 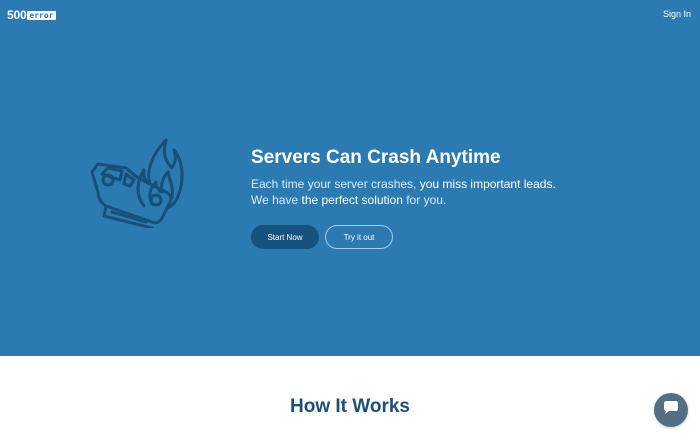 What do you see at coordinates (487, 184) in the screenshot?
I see `desc-highlight-1: you miss important leads.` at bounding box center [487, 184].